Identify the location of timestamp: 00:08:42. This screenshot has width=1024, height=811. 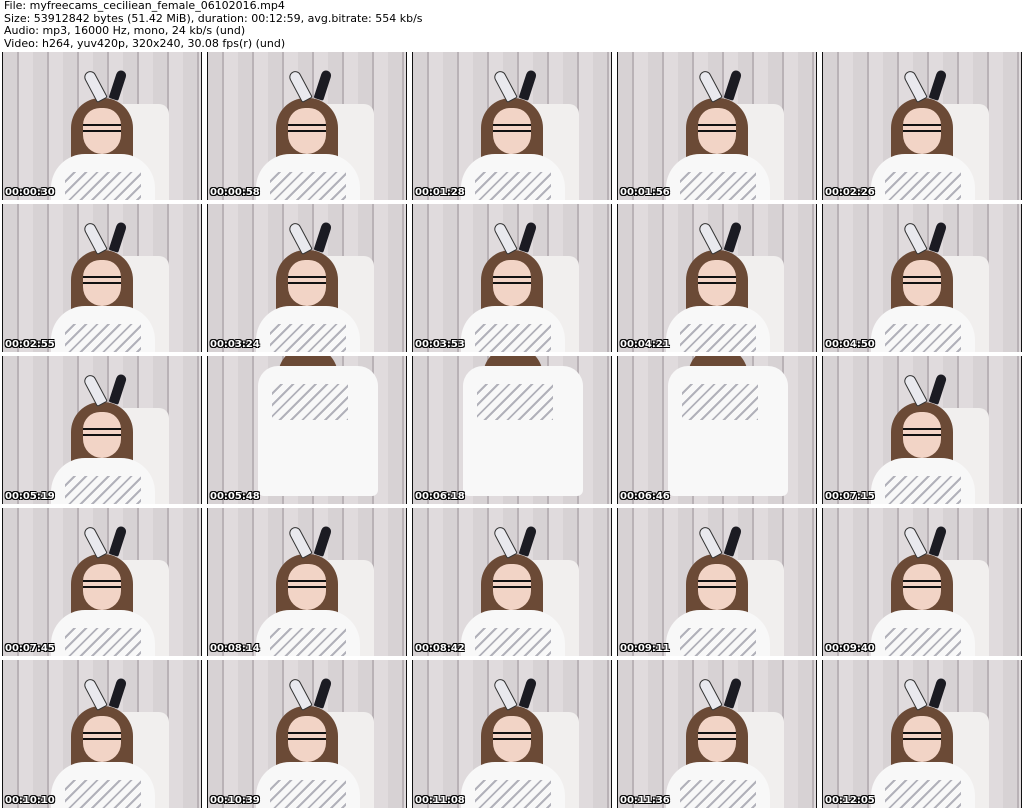
(440, 648).